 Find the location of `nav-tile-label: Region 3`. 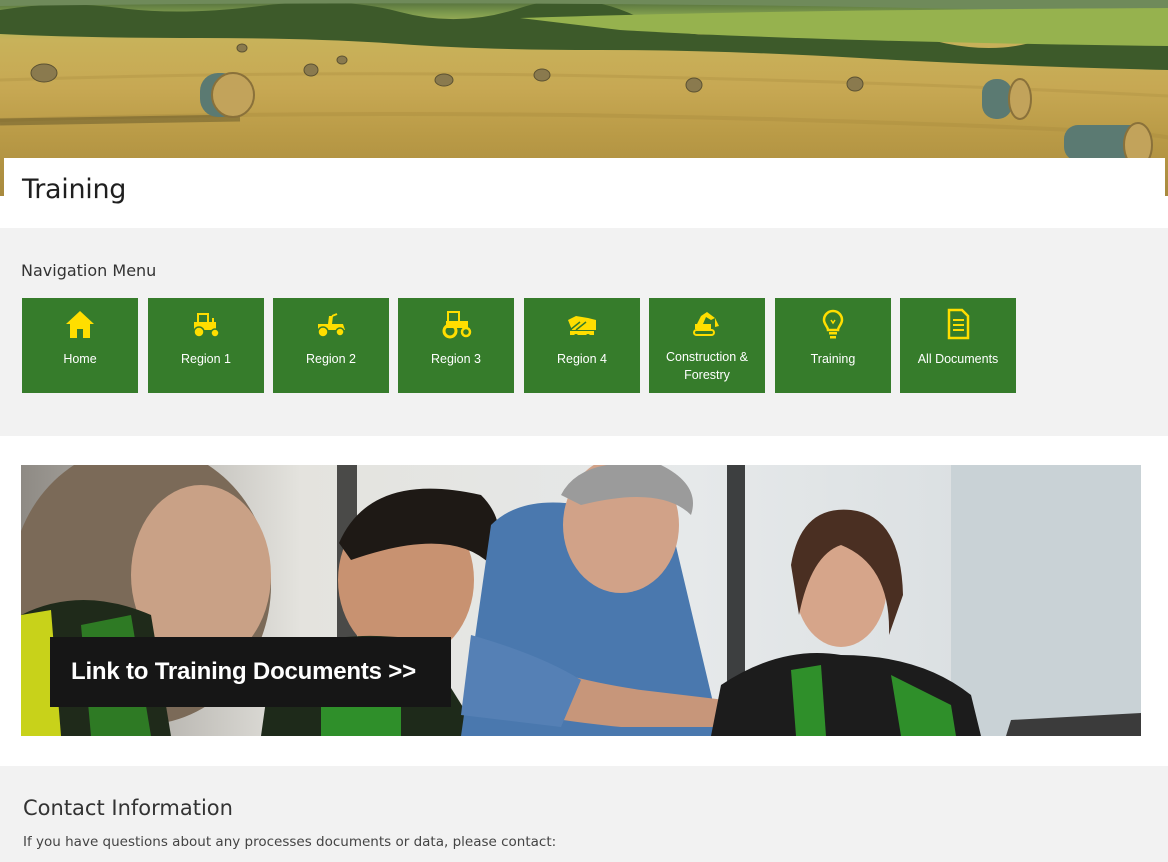

nav-tile-label: Region 3 is located at coordinates (456, 359).